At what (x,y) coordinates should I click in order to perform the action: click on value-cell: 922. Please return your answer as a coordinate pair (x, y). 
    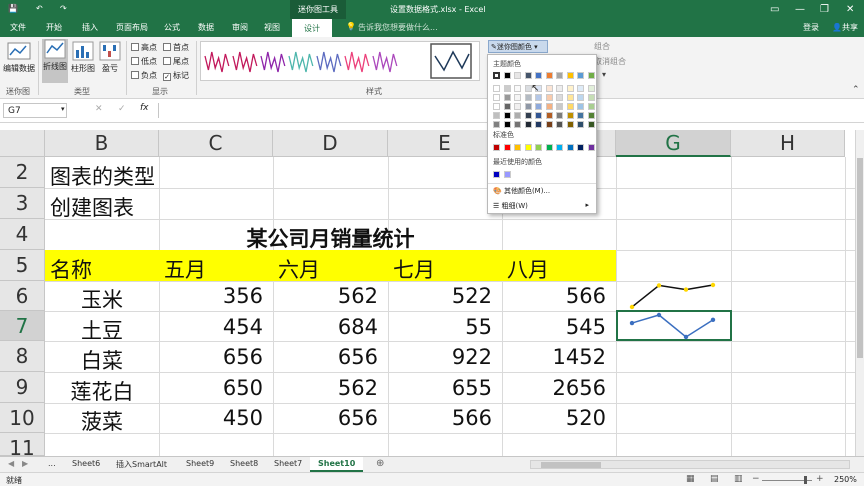
    Looking at the image, I should click on (442, 357).